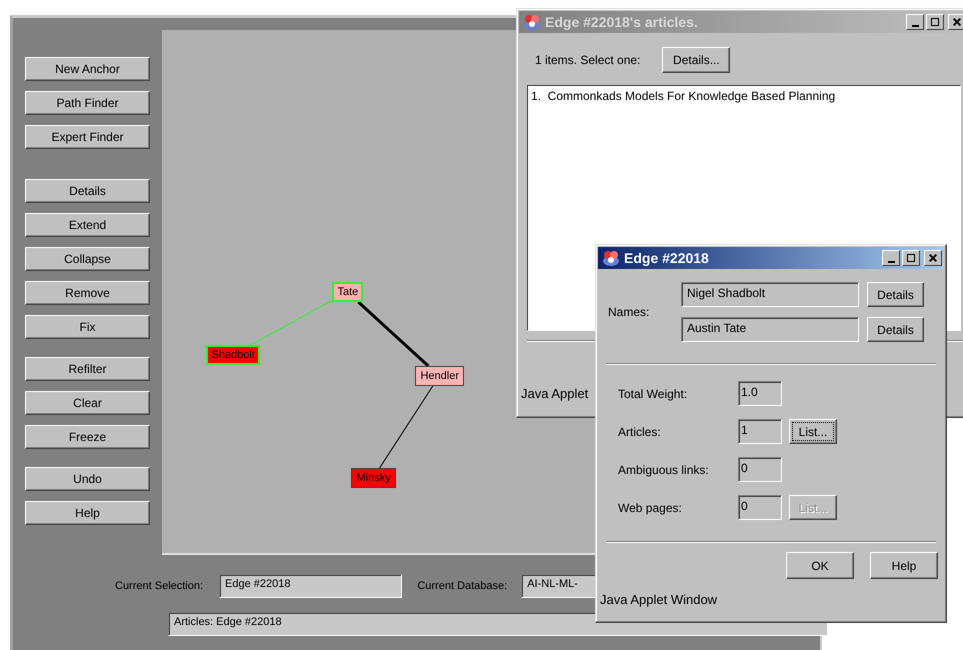 Image resolution: width=963 pixels, height=650 pixels. Describe the element at coordinates (87, 369) in the screenshot. I see `sidebar-button: Refilter` at that location.